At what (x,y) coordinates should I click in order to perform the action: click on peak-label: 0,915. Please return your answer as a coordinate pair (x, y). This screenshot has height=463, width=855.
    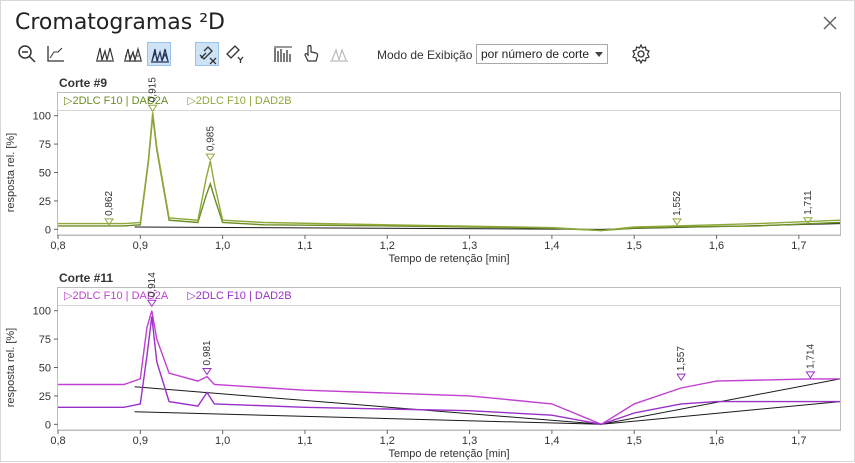
    Looking at the image, I should click on (153, 89).